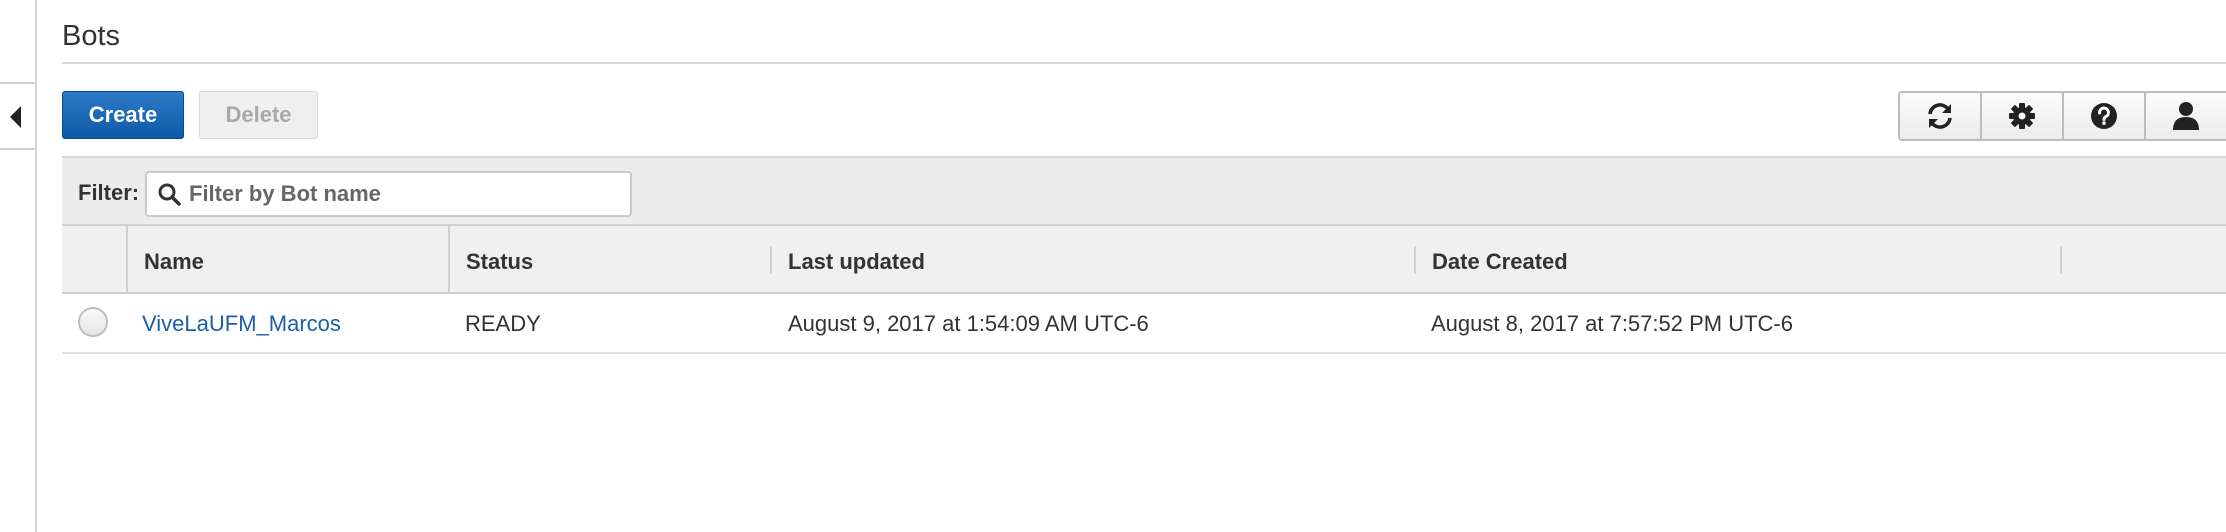  I want to click on filter-label: Filter:, so click(109, 192).